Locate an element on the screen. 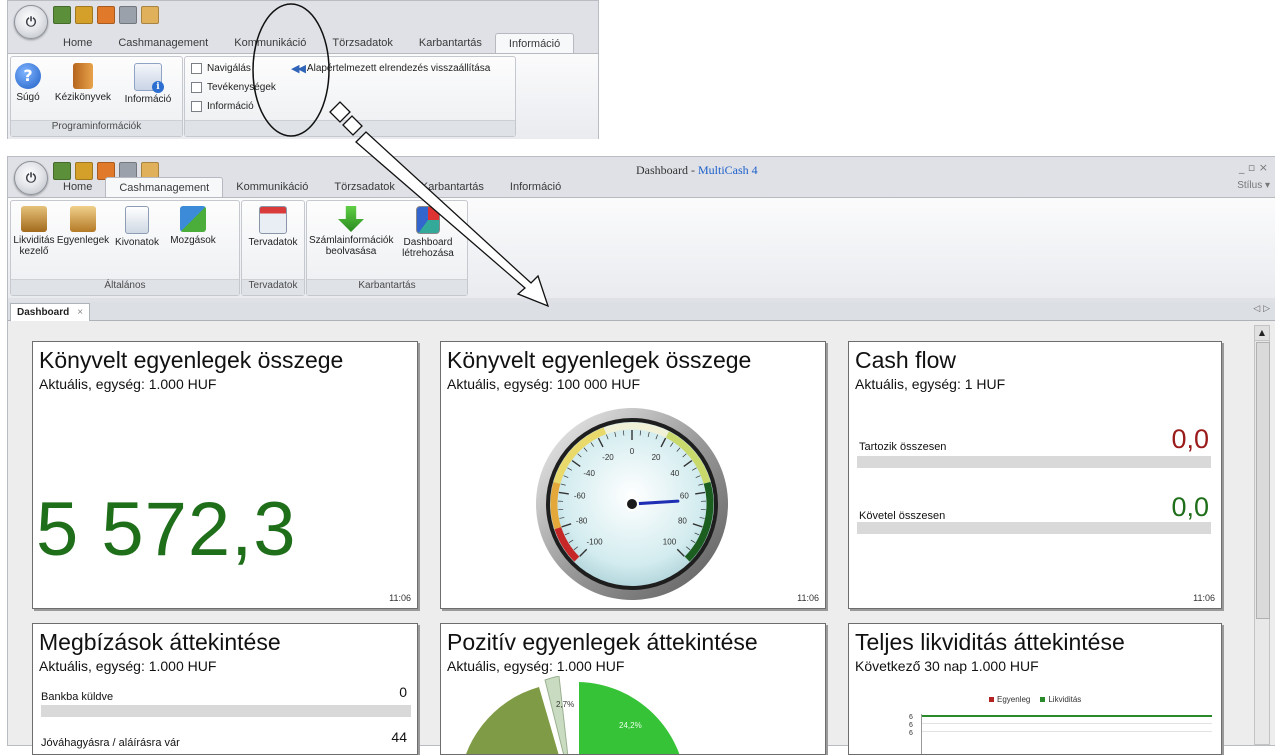 The width and height of the screenshot is (1275, 755). tab-home: Home is located at coordinates (77, 187).